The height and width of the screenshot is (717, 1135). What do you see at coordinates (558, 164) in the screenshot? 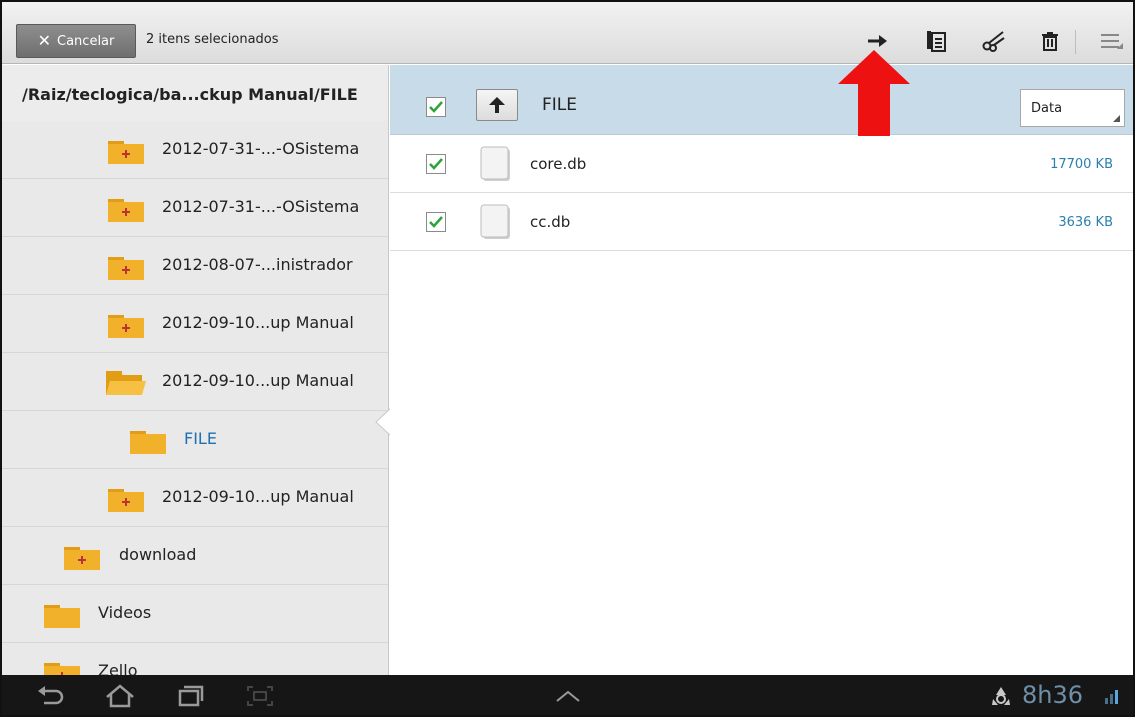
I see `file-name: core.db` at bounding box center [558, 164].